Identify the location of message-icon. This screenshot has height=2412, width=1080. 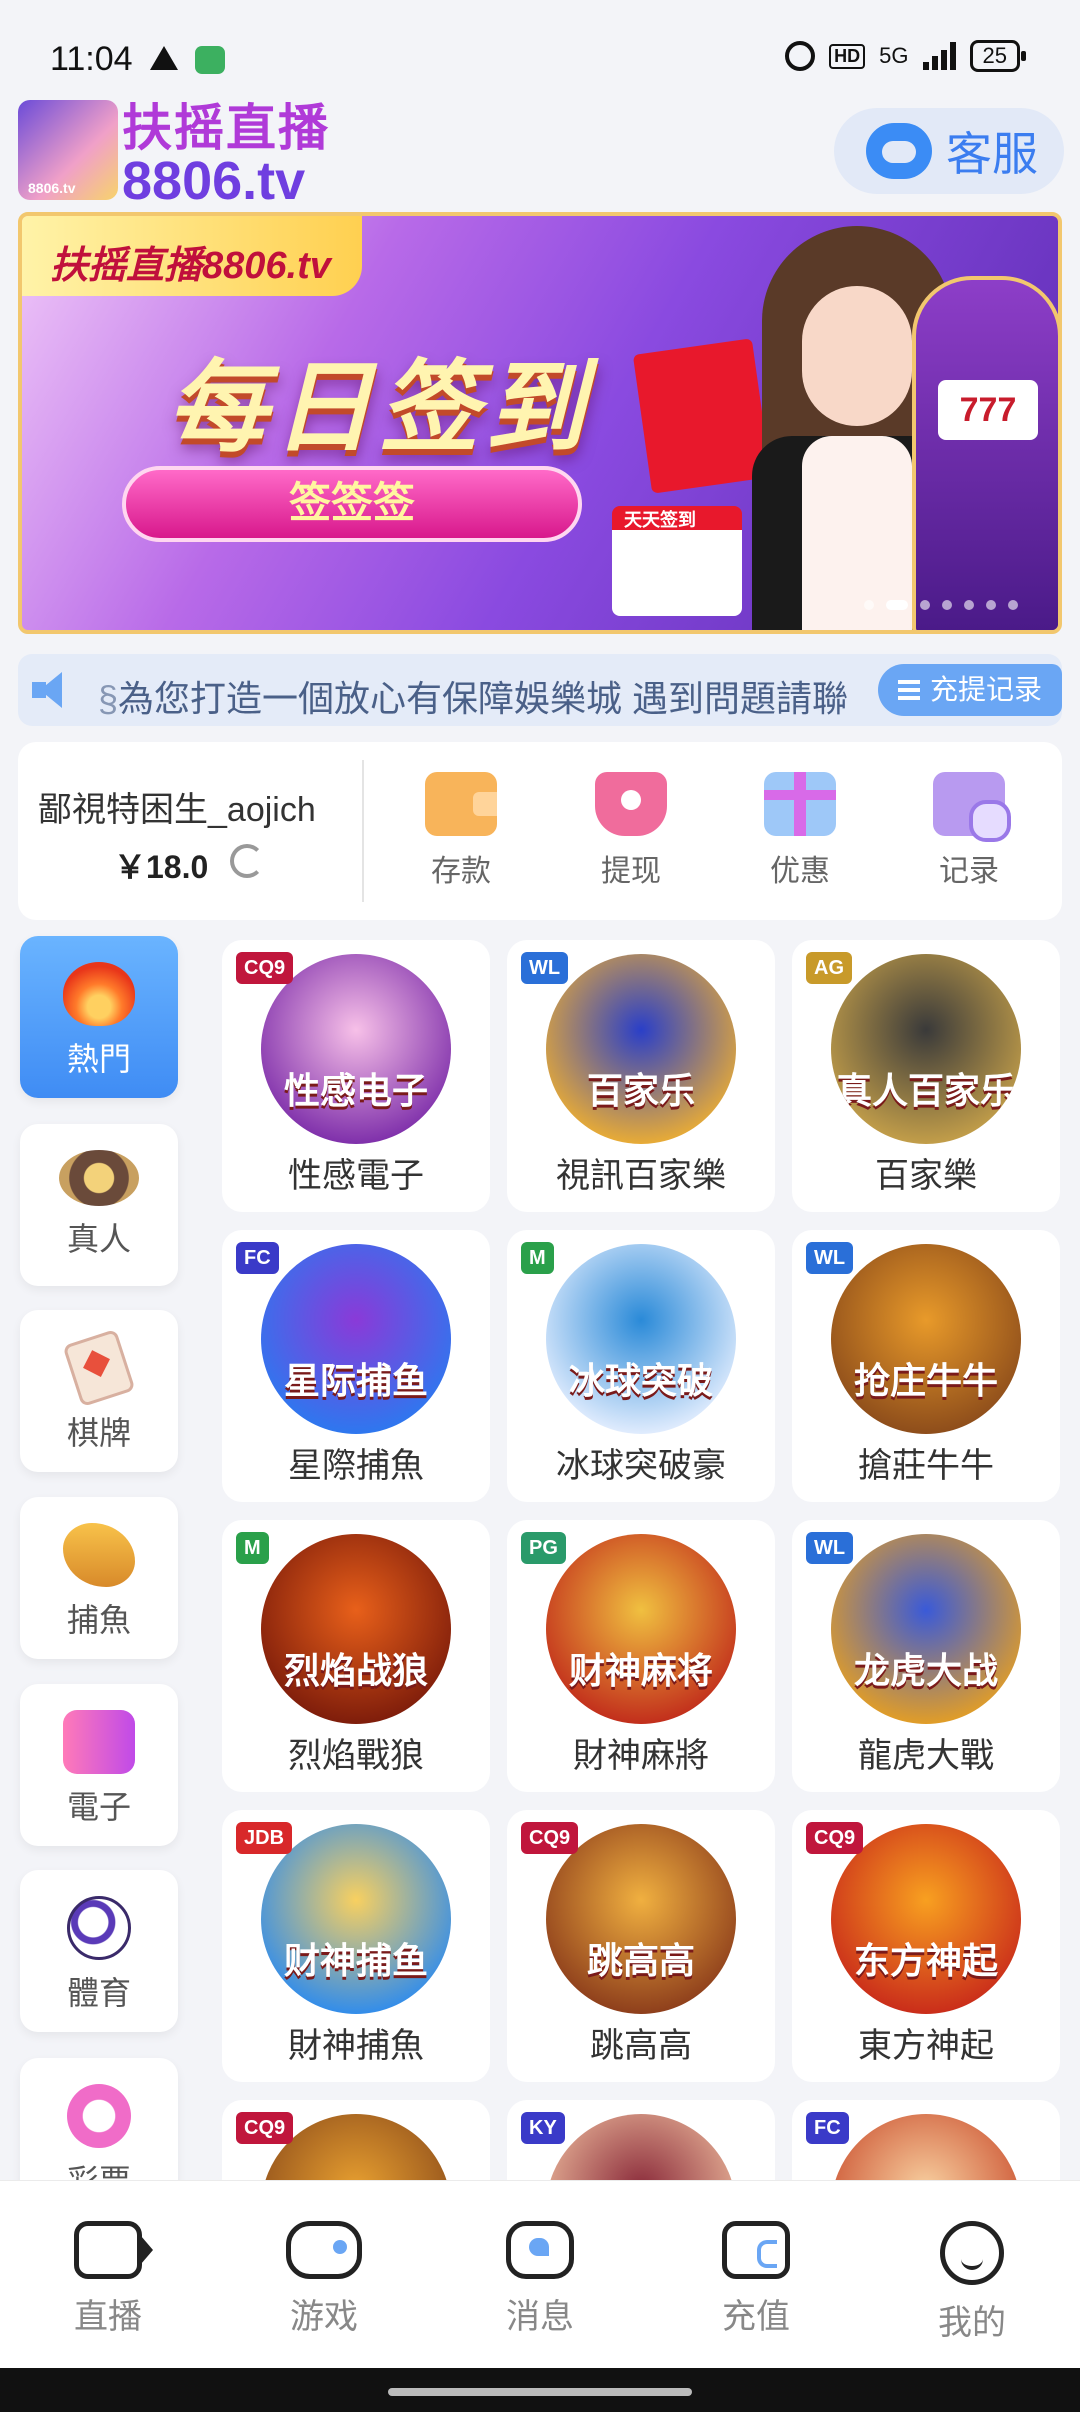
(540, 2250).